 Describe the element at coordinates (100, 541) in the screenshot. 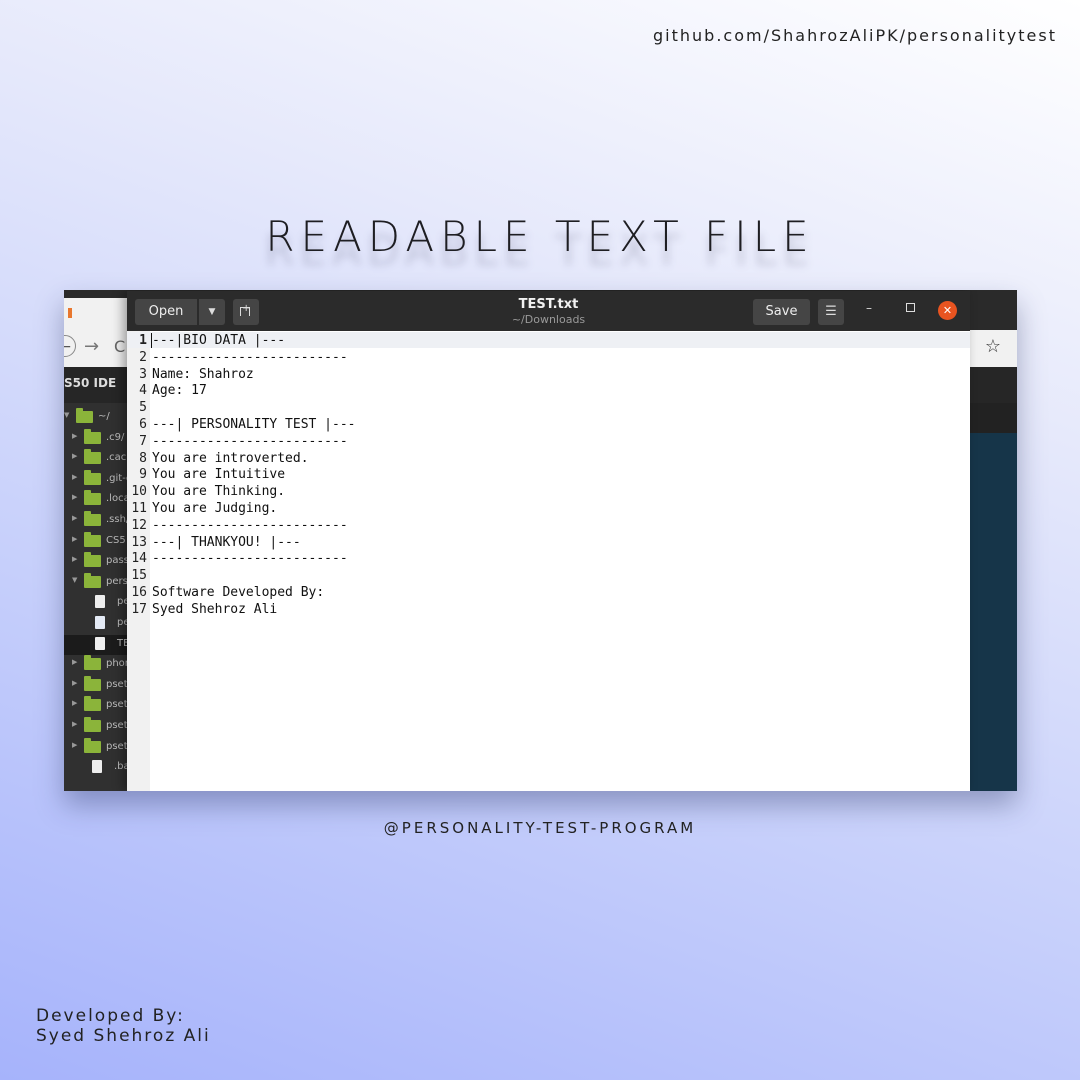

I see `file-tree-item: ▶ CS5` at that location.